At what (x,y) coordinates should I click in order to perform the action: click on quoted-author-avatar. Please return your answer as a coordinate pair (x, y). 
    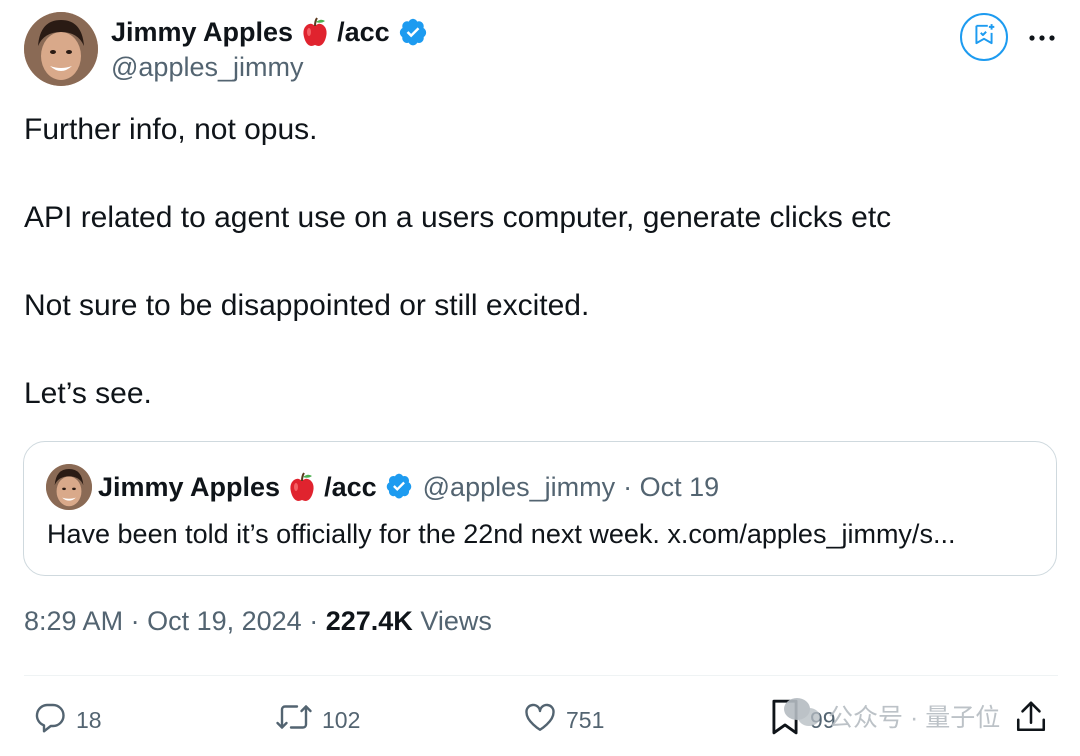
    Looking at the image, I should click on (69, 487).